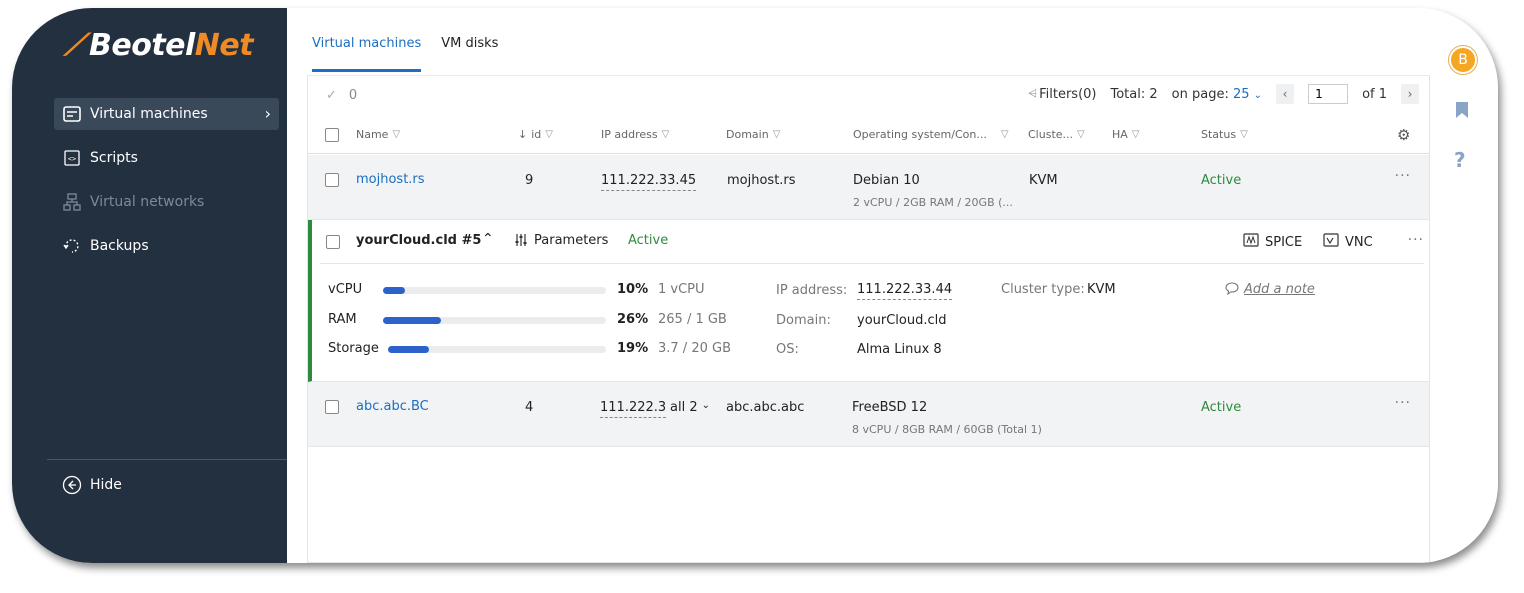  I want to click on vm-ip: 111.222.3, so click(633, 409).